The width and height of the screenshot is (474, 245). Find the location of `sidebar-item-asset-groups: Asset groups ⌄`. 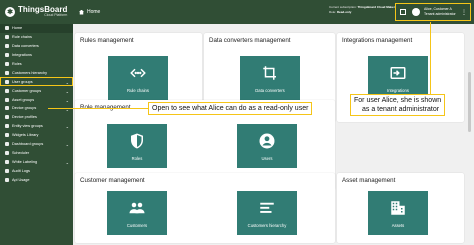

sidebar-item-asset-groups: Asset groups ⌄ is located at coordinates (36, 99).